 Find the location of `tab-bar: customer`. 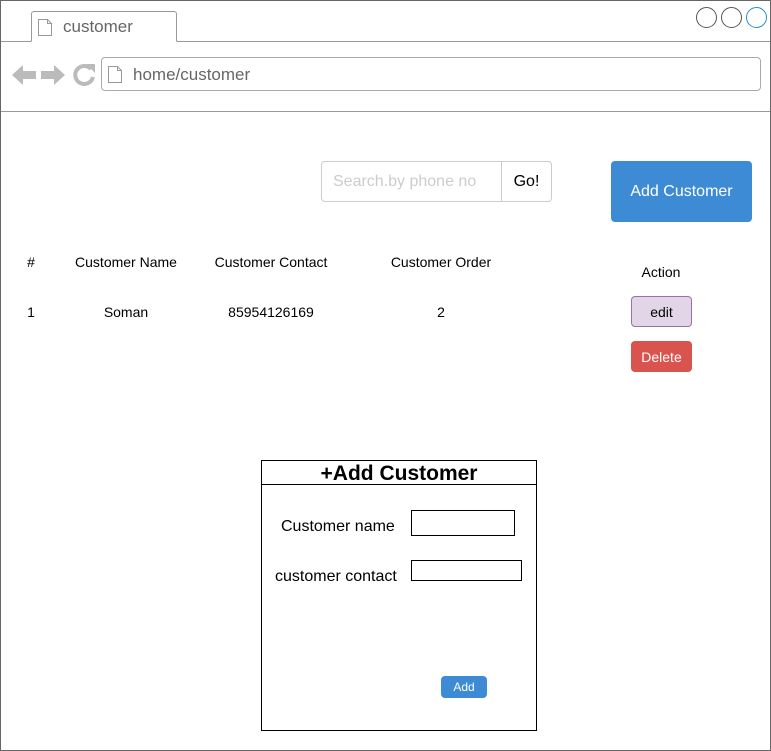

tab-bar: customer is located at coordinates (385, 21).